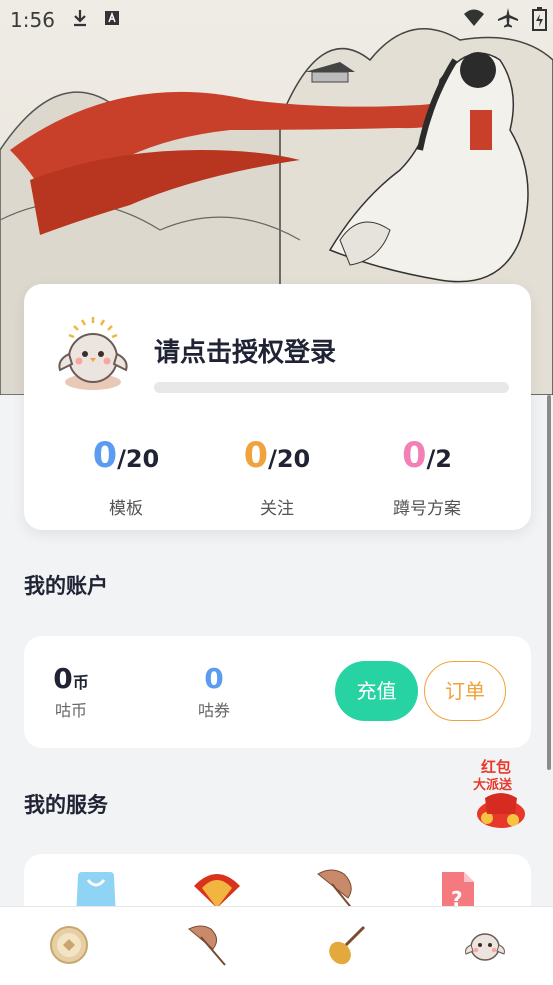  Describe the element at coordinates (256, 456) in the screenshot. I see `stat-follows-value: 0` at that location.